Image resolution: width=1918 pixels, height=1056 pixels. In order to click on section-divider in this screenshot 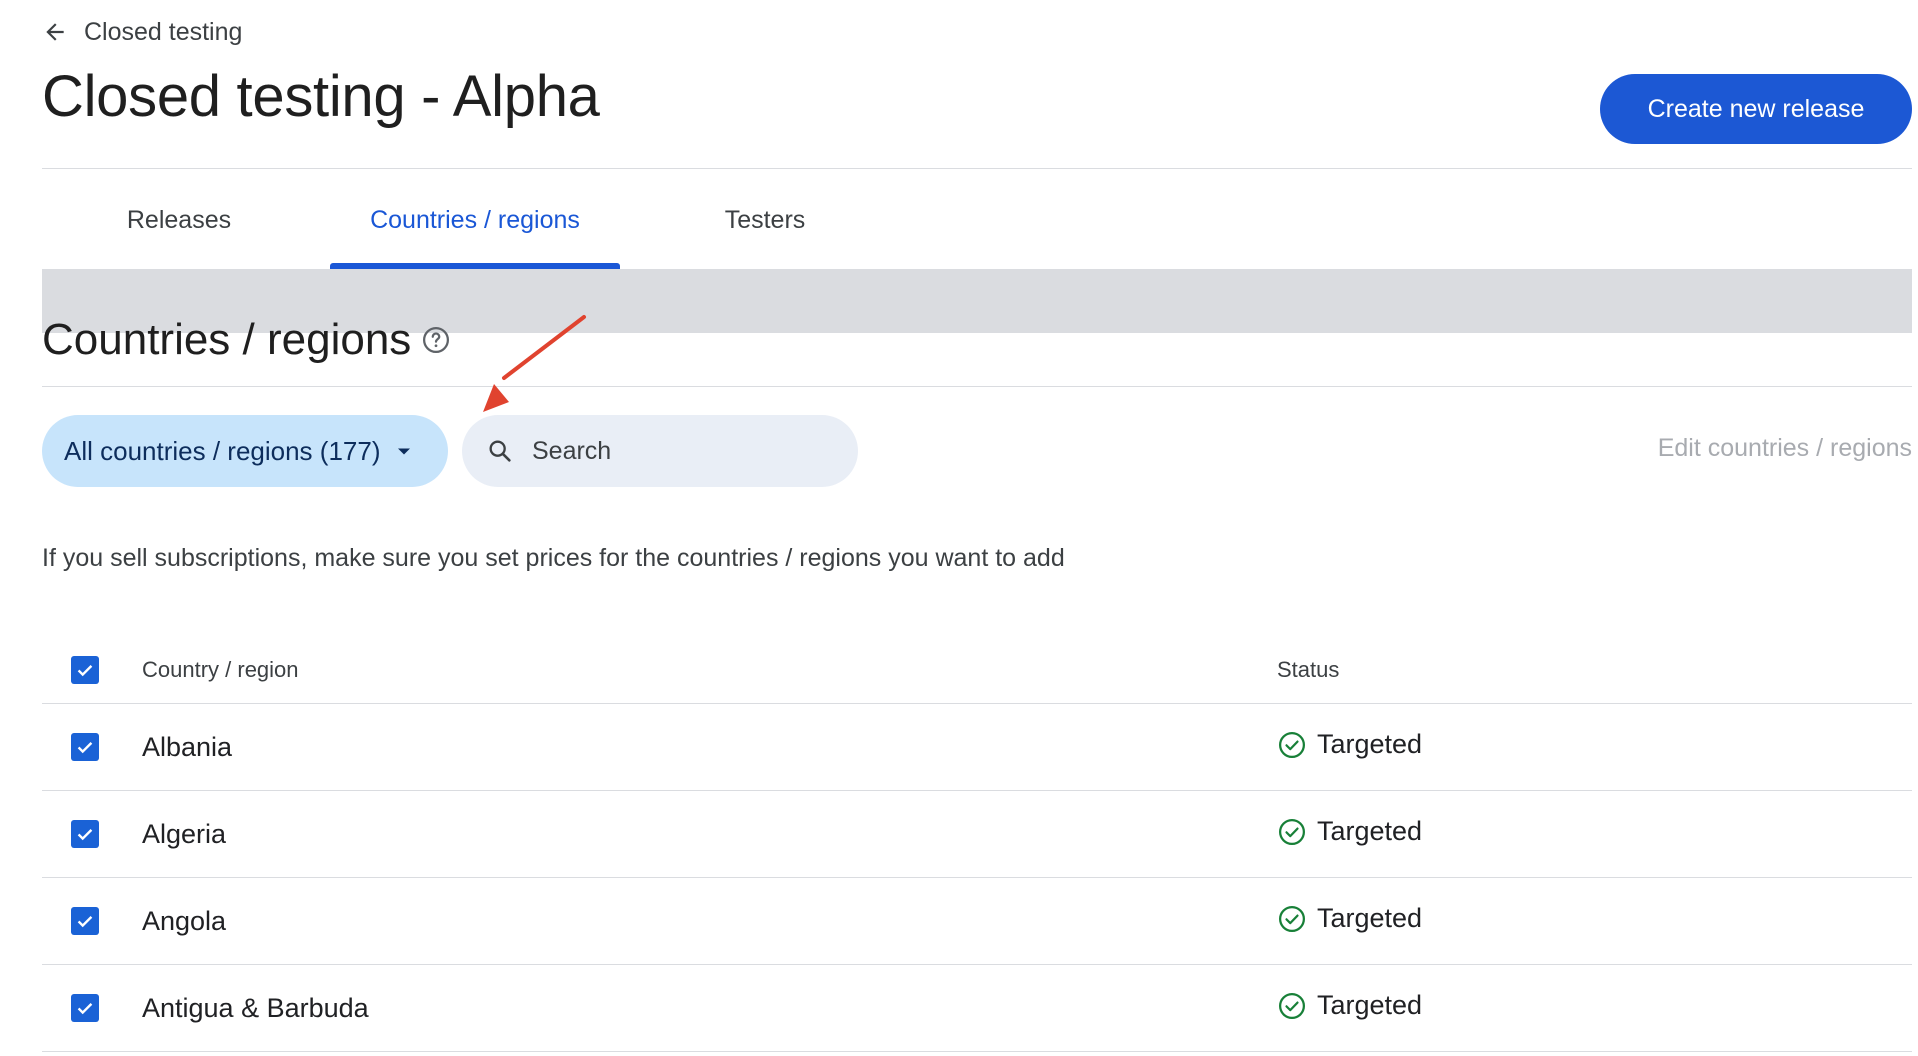, I will do `click(977, 386)`.